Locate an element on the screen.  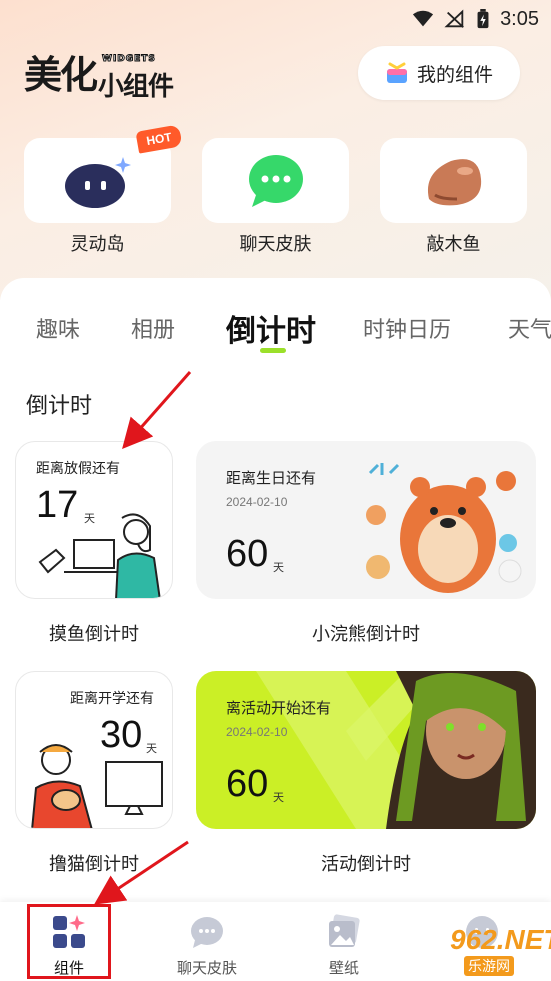
quick-entry-wooden-fish is located at coordinates (453, 180).